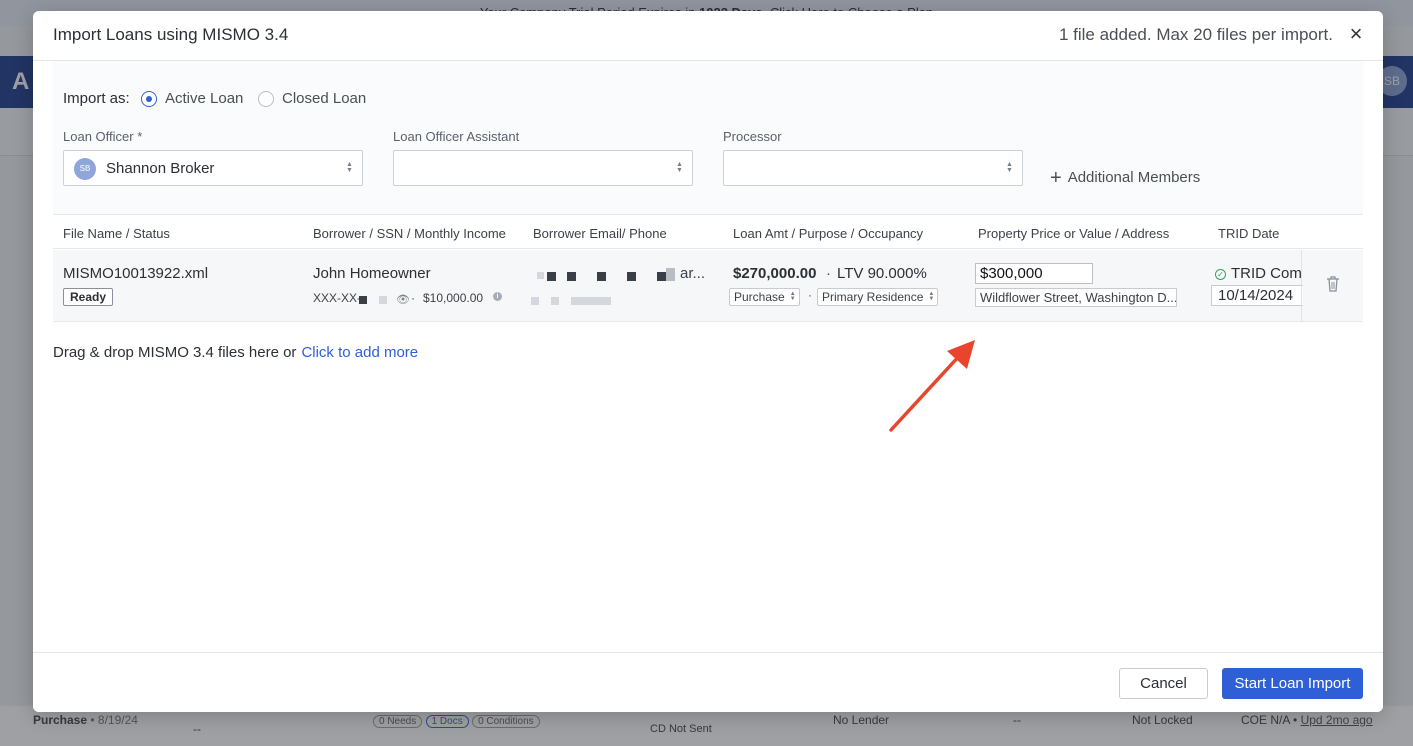  What do you see at coordinates (932, 386) in the screenshot?
I see `annotation-arrow-icon` at bounding box center [932, 386].